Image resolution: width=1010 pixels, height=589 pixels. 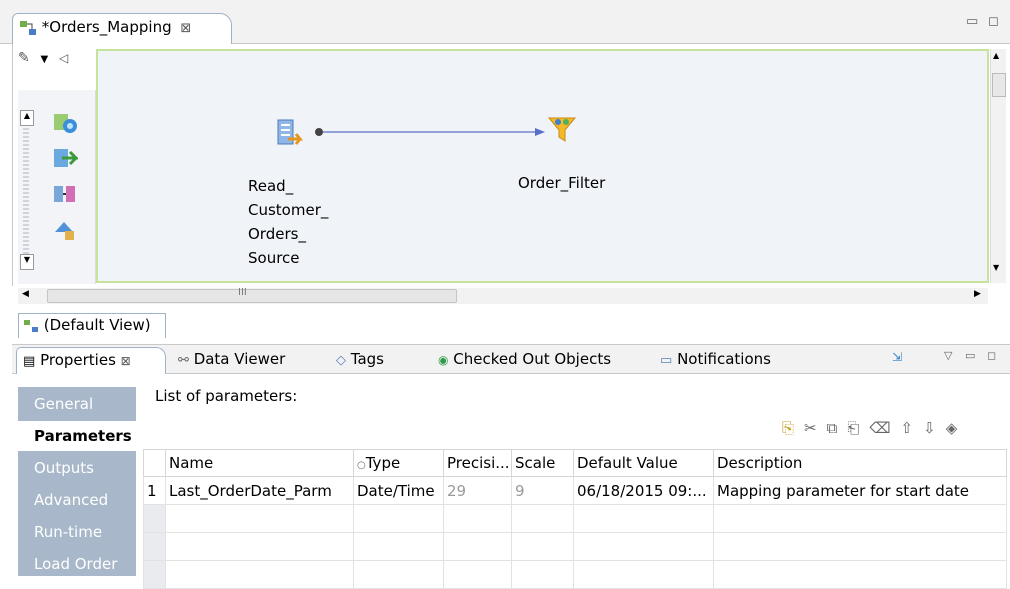 What do you see at coordinates (957, 428) in the screenshot?
I see `find-icon: ◈` at bounding box center [957, 428].